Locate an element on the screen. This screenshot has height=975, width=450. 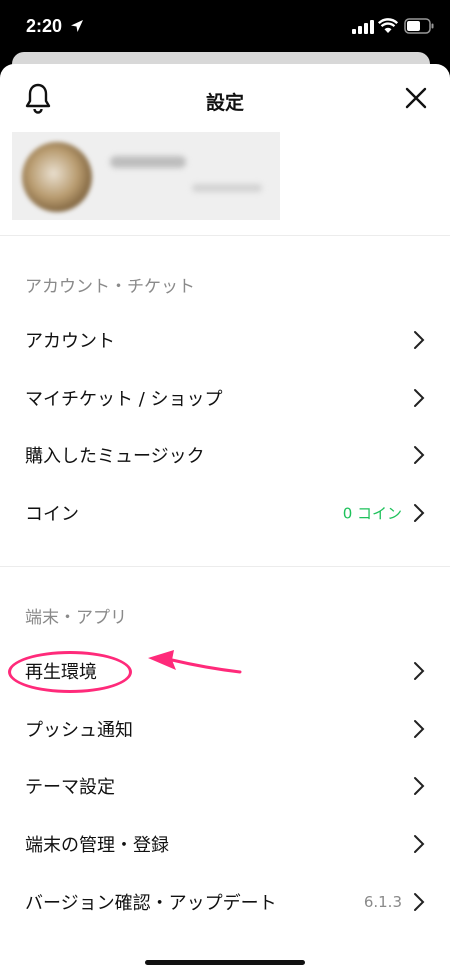
row-purchased-music: 購入したミュージック is located at coordinates (225, 455).